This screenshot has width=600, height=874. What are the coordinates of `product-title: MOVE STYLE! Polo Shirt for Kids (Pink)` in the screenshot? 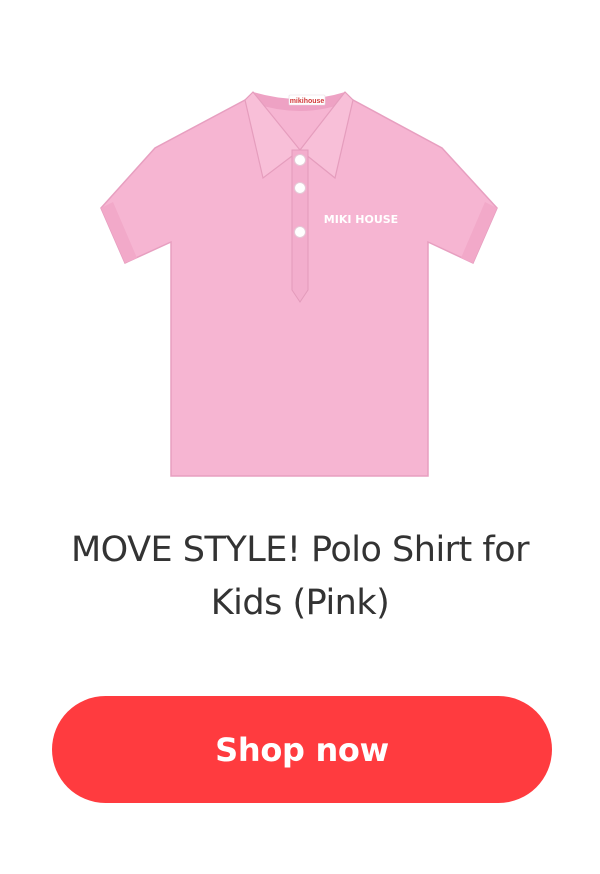 It's located at (300, 576).